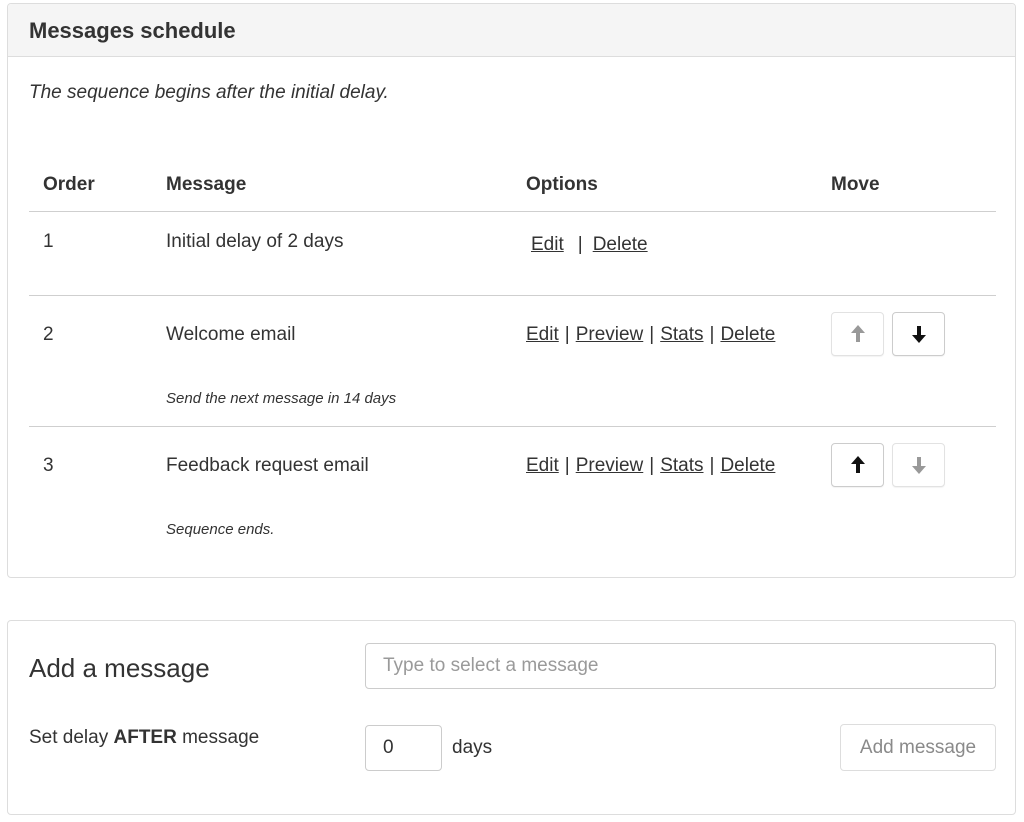 Image resolution: width=1024 pixels, height=822 pixels. Describe the element at coordinates (512, 253) in the screenshot. I see `table-row: 1 Initial delay of 2 days Edit | Delete` at that location.